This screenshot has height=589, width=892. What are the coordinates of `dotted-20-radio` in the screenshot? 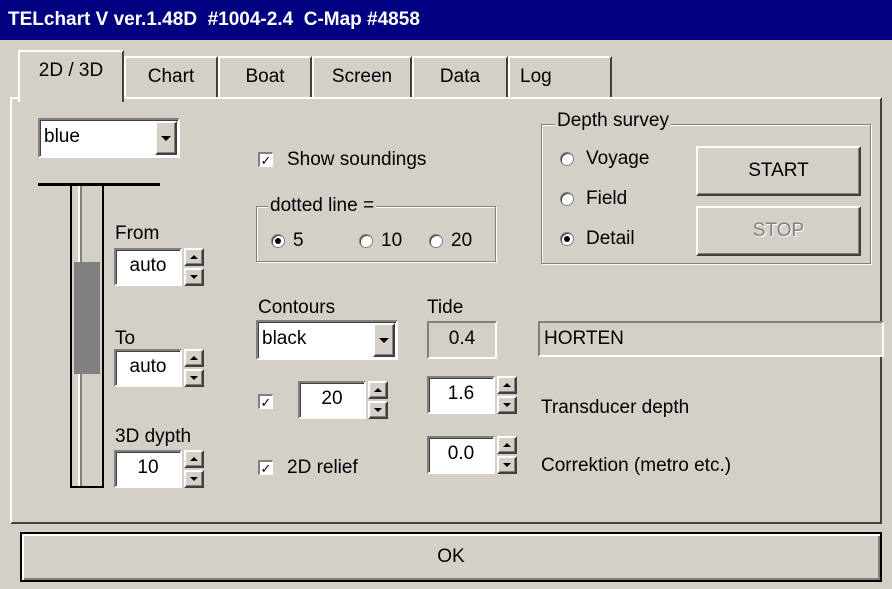 It's located at (436, 241).